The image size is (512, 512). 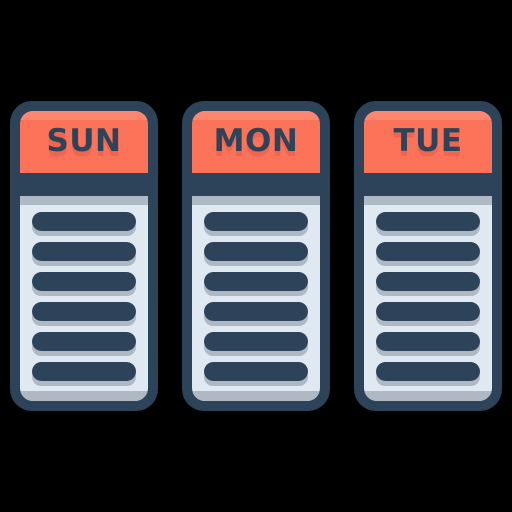 I want to click on day-card-header: MON, so click(x=256, y=142).